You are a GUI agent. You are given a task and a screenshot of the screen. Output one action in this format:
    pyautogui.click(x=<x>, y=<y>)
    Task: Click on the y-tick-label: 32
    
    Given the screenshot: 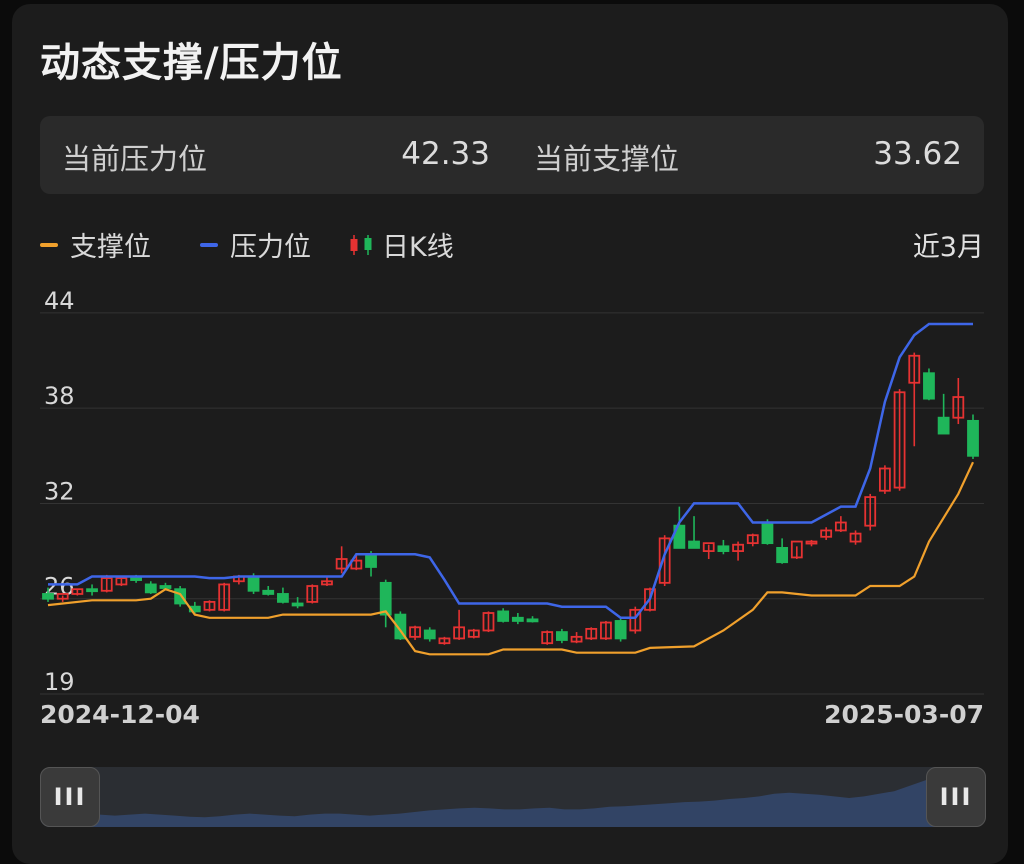 What is the action you would take?
    pyautogui.click(x=59, y=491)
    